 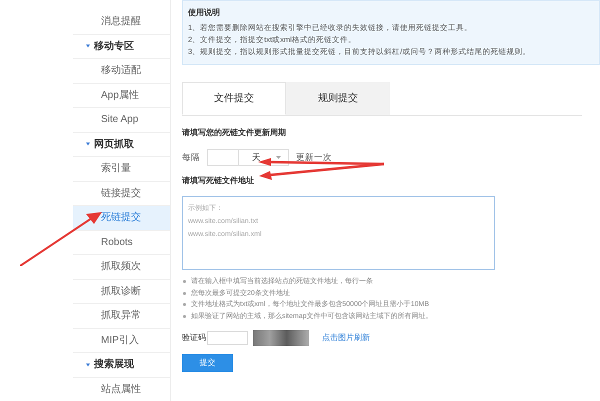 What do you see at coordinates (204, 13) in the screenshot?
I see `notice-title: 使用说明` at bounding box center [204, 13].